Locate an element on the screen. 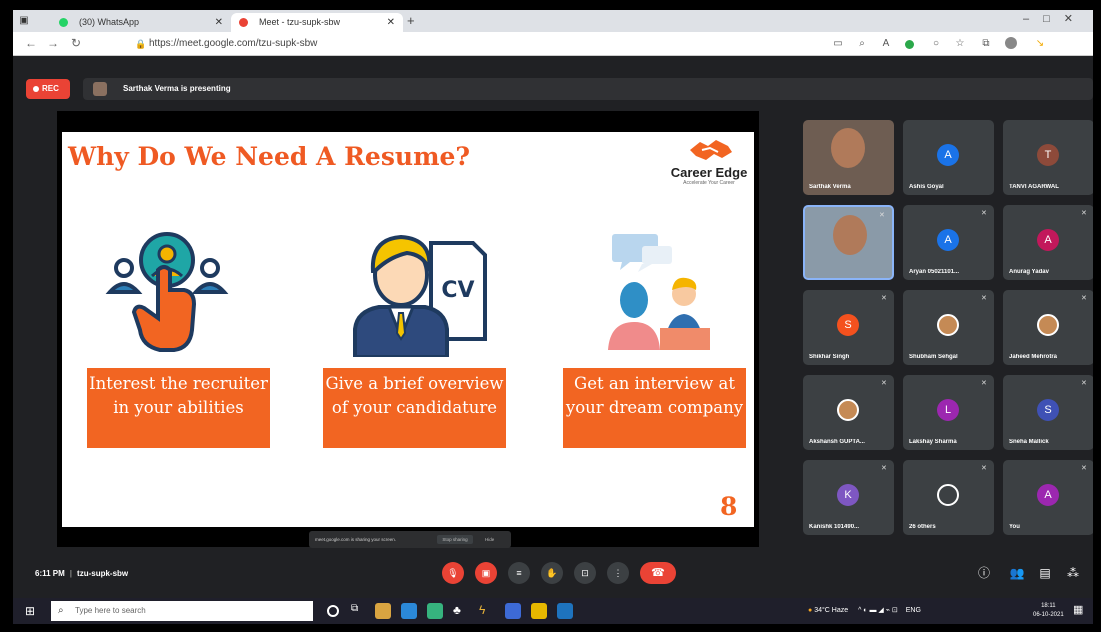 The width and height of the screenshot is (1101, 632). participant-name: Ashis Goyal is located at coordinates (926, 187).